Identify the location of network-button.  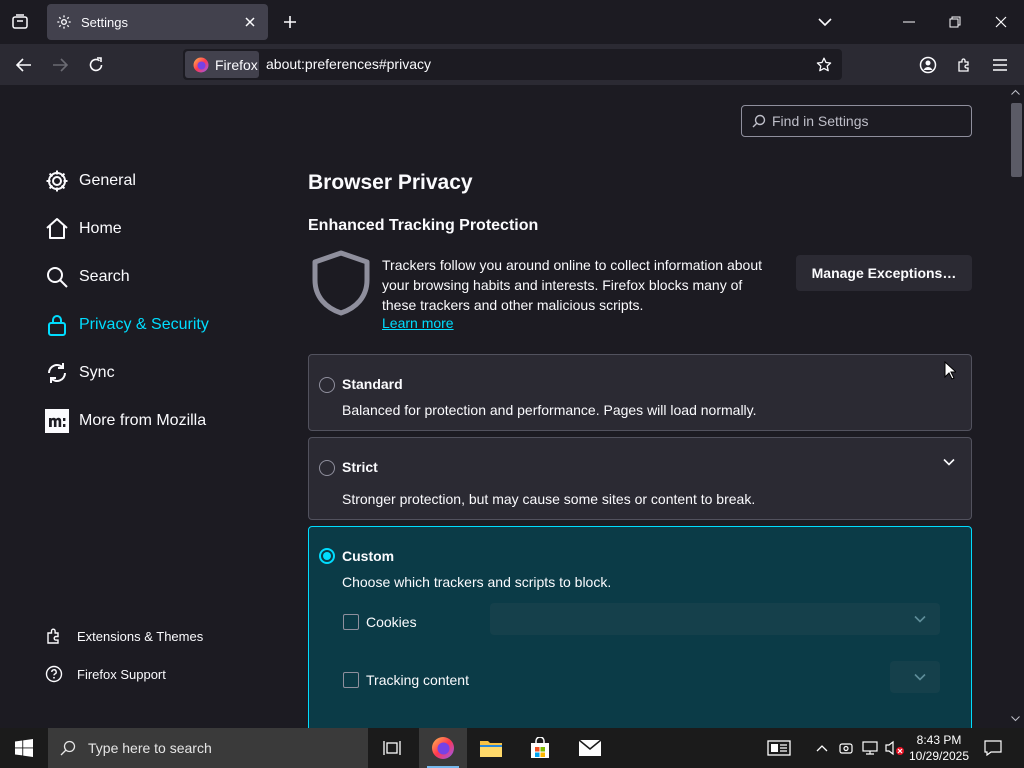
(870, 748).